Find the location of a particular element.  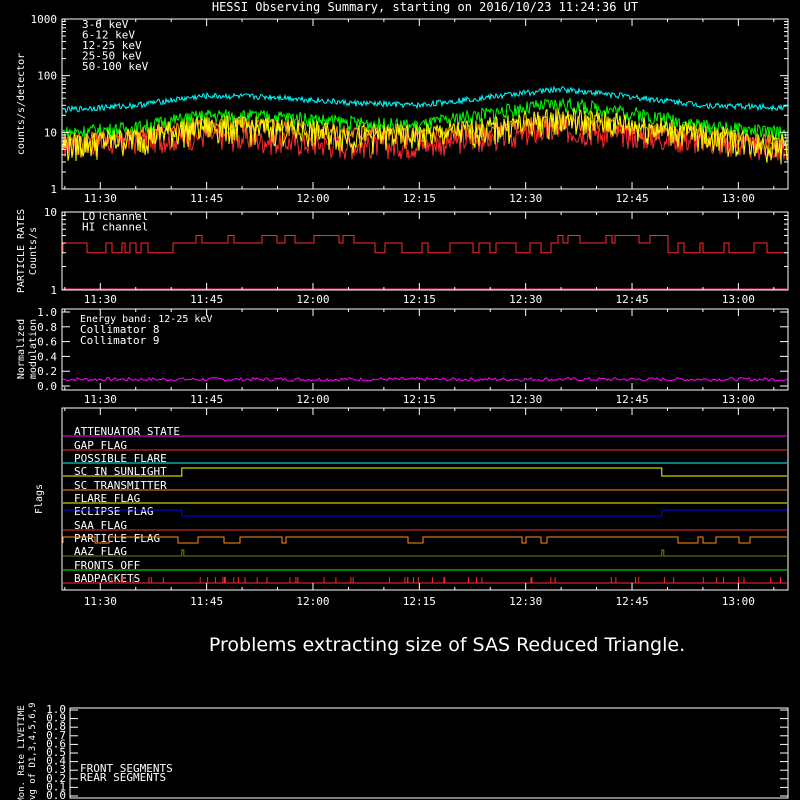

particle-yticks: 1 10 is located at coordinates (416, 251).